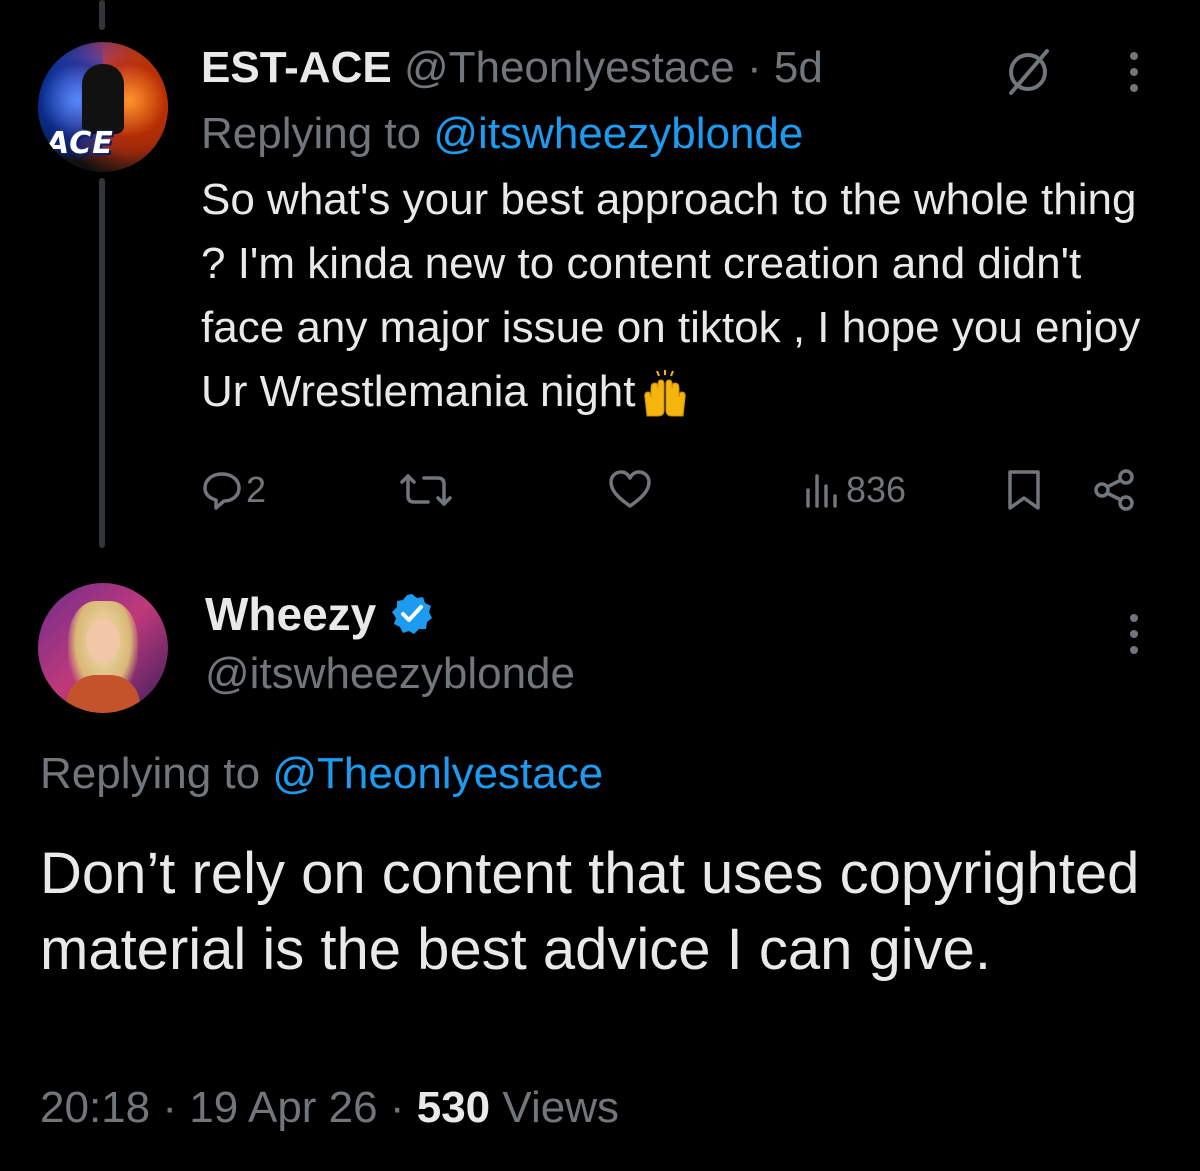 Image resolution: width=1200 pixels, height=1171 pixels. I want to click on thread-line-top, so click(102, 15).